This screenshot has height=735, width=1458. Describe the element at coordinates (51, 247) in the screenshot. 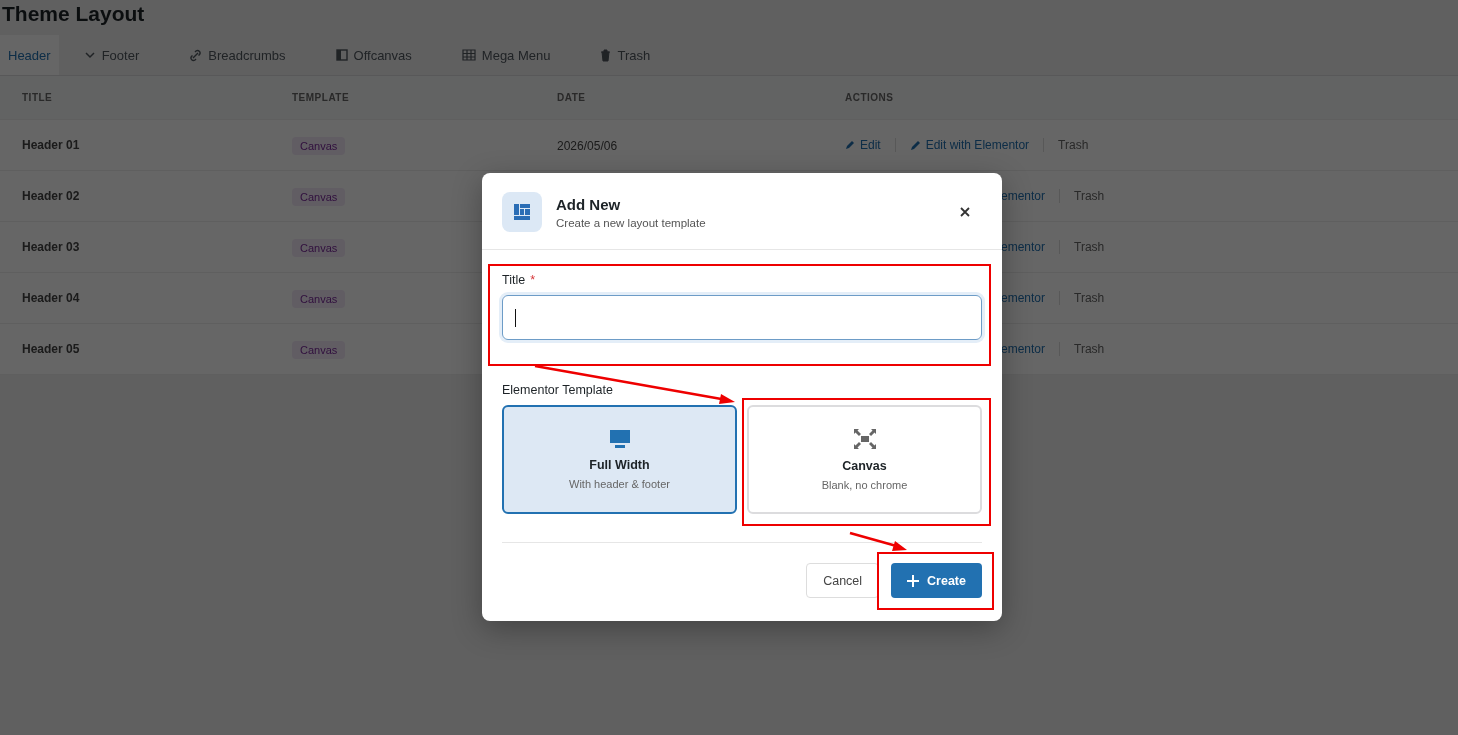

I see `table-cell-text: Header 03` at that location.